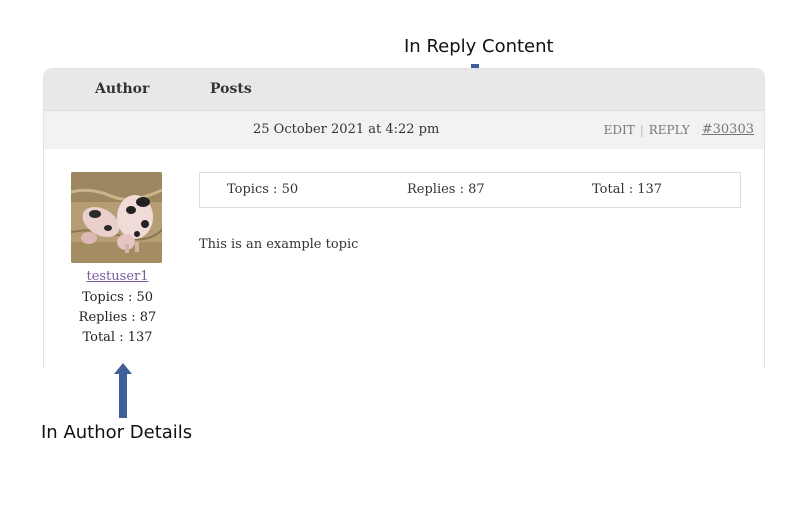 The height and width of the screenshot is (522, 787). Describe the element at coordinates (619, 130) in the screenshot. I see `edit-link: EDIT` at that location.